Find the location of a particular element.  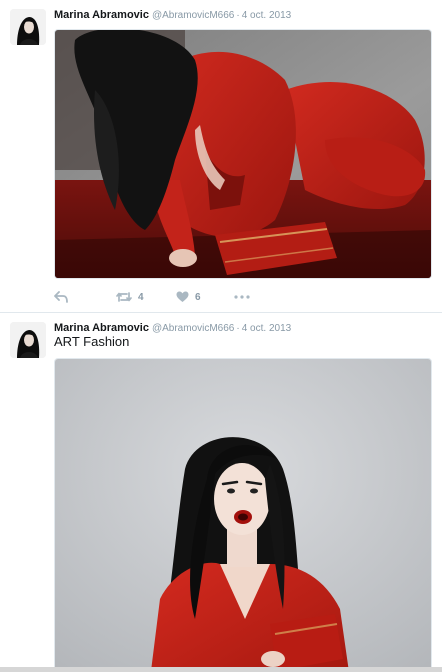

like-count: 6 is located at coordinates (198, 297).